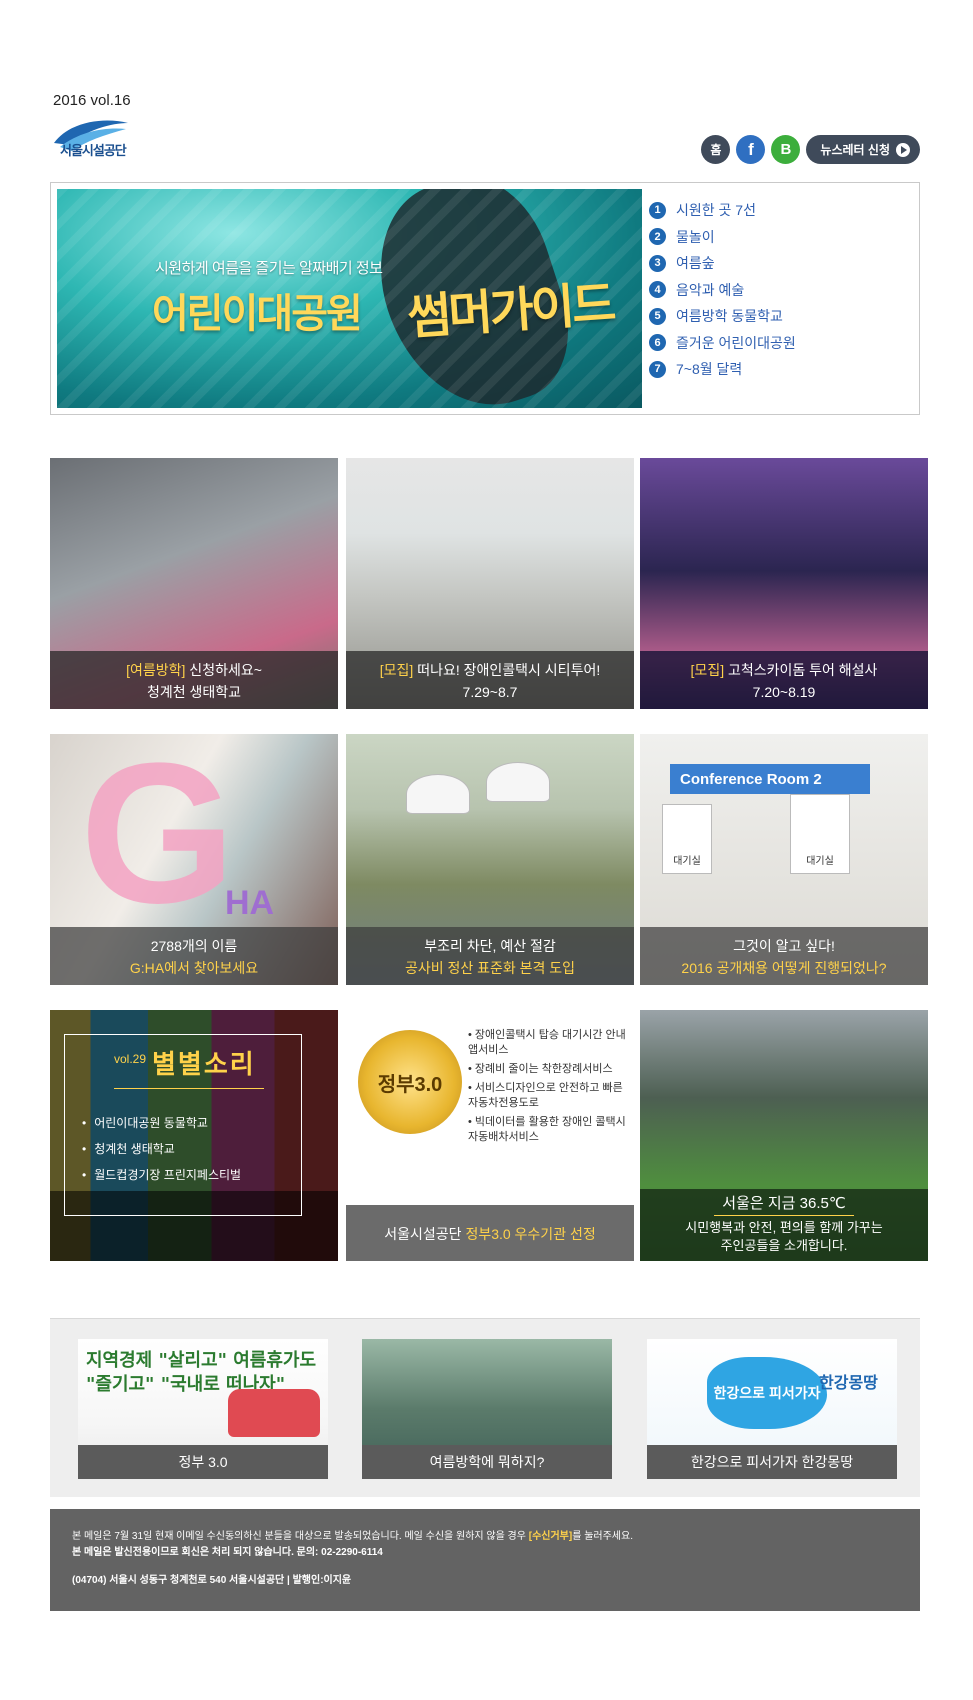 This screenshot has width=973, height=1700. What do you see at coordinates (490, 680) in the screenshot?
I see `tile-caption: [모집] 떠나요! 장애인콜택시 시티투어! 7.29~8.7` at bounding box center [490, 680].